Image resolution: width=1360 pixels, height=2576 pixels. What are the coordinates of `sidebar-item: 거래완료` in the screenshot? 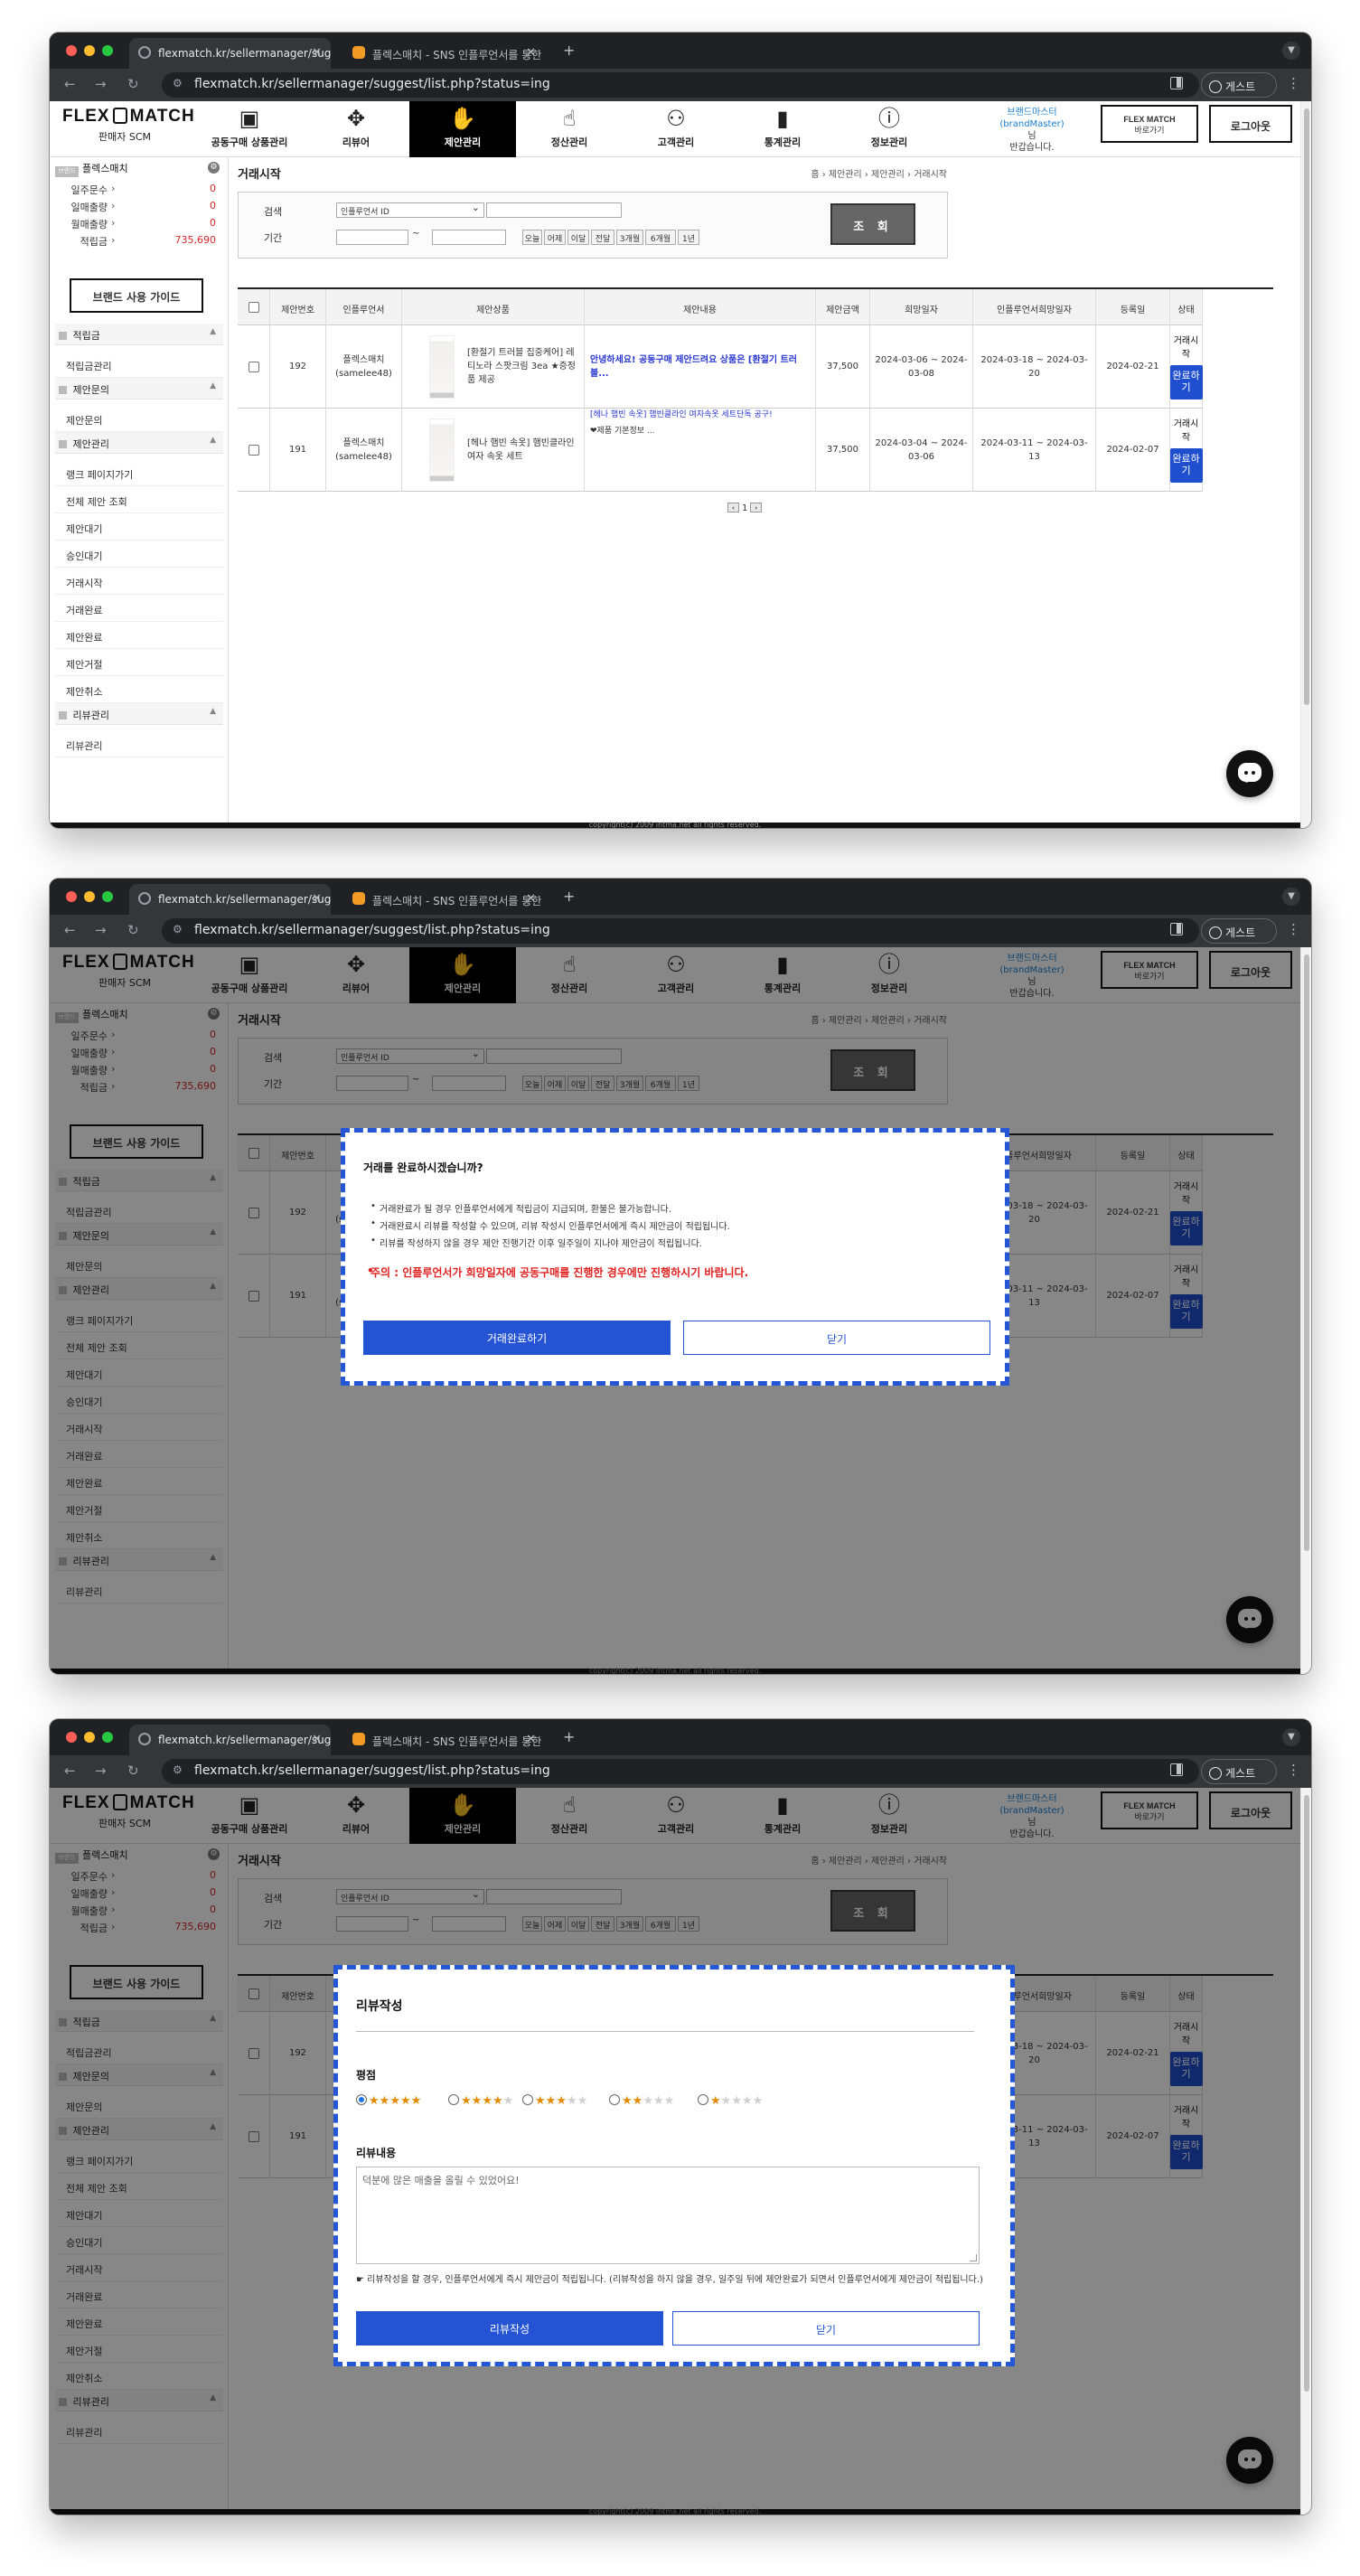 It's located at (139, 609).